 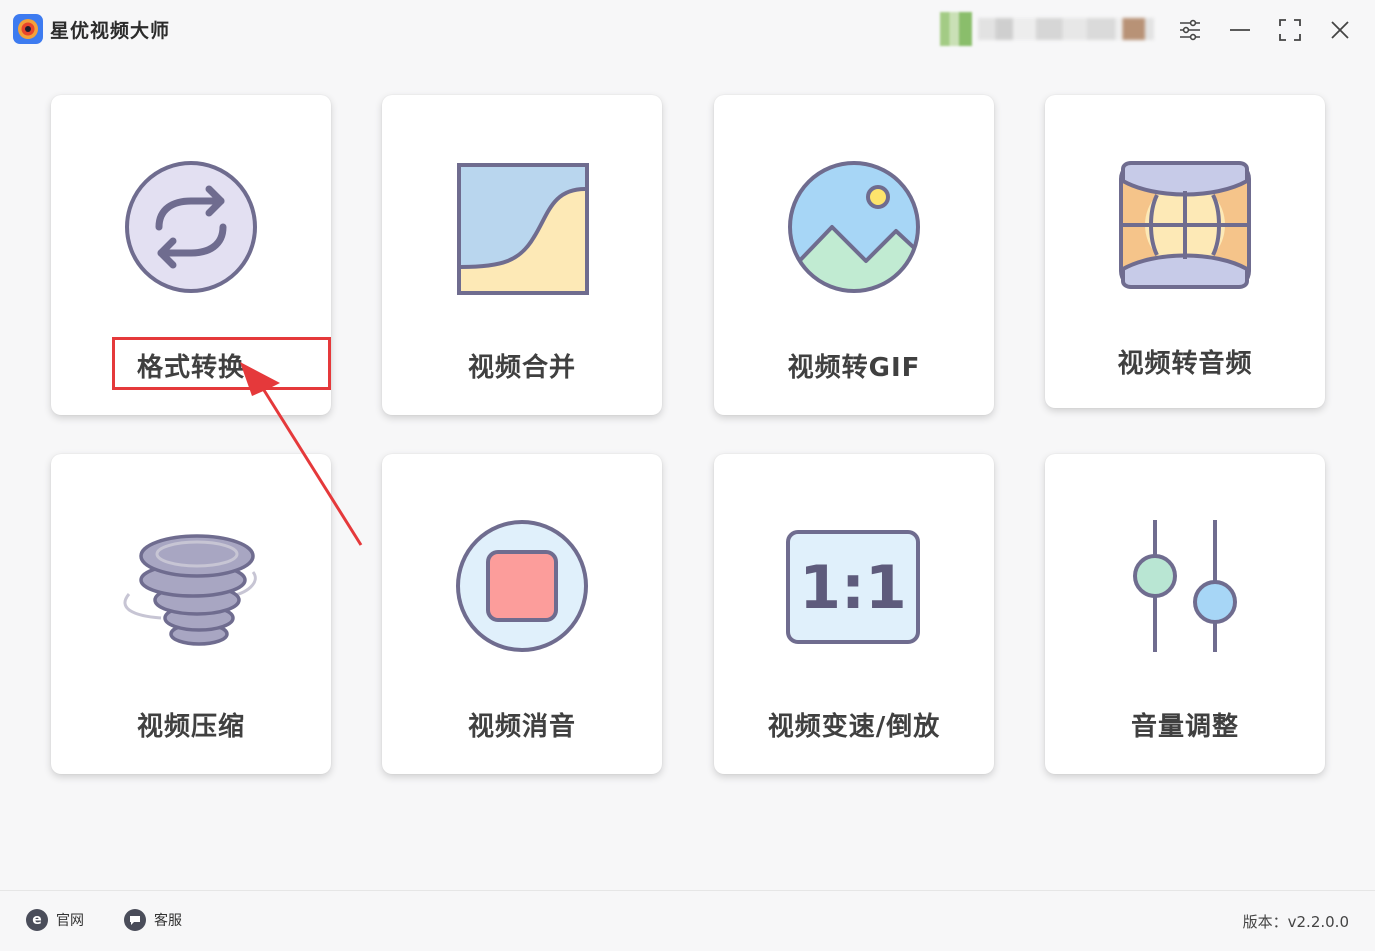 I want to click on tool-label: 视频消音, so click(x=521, y=727).